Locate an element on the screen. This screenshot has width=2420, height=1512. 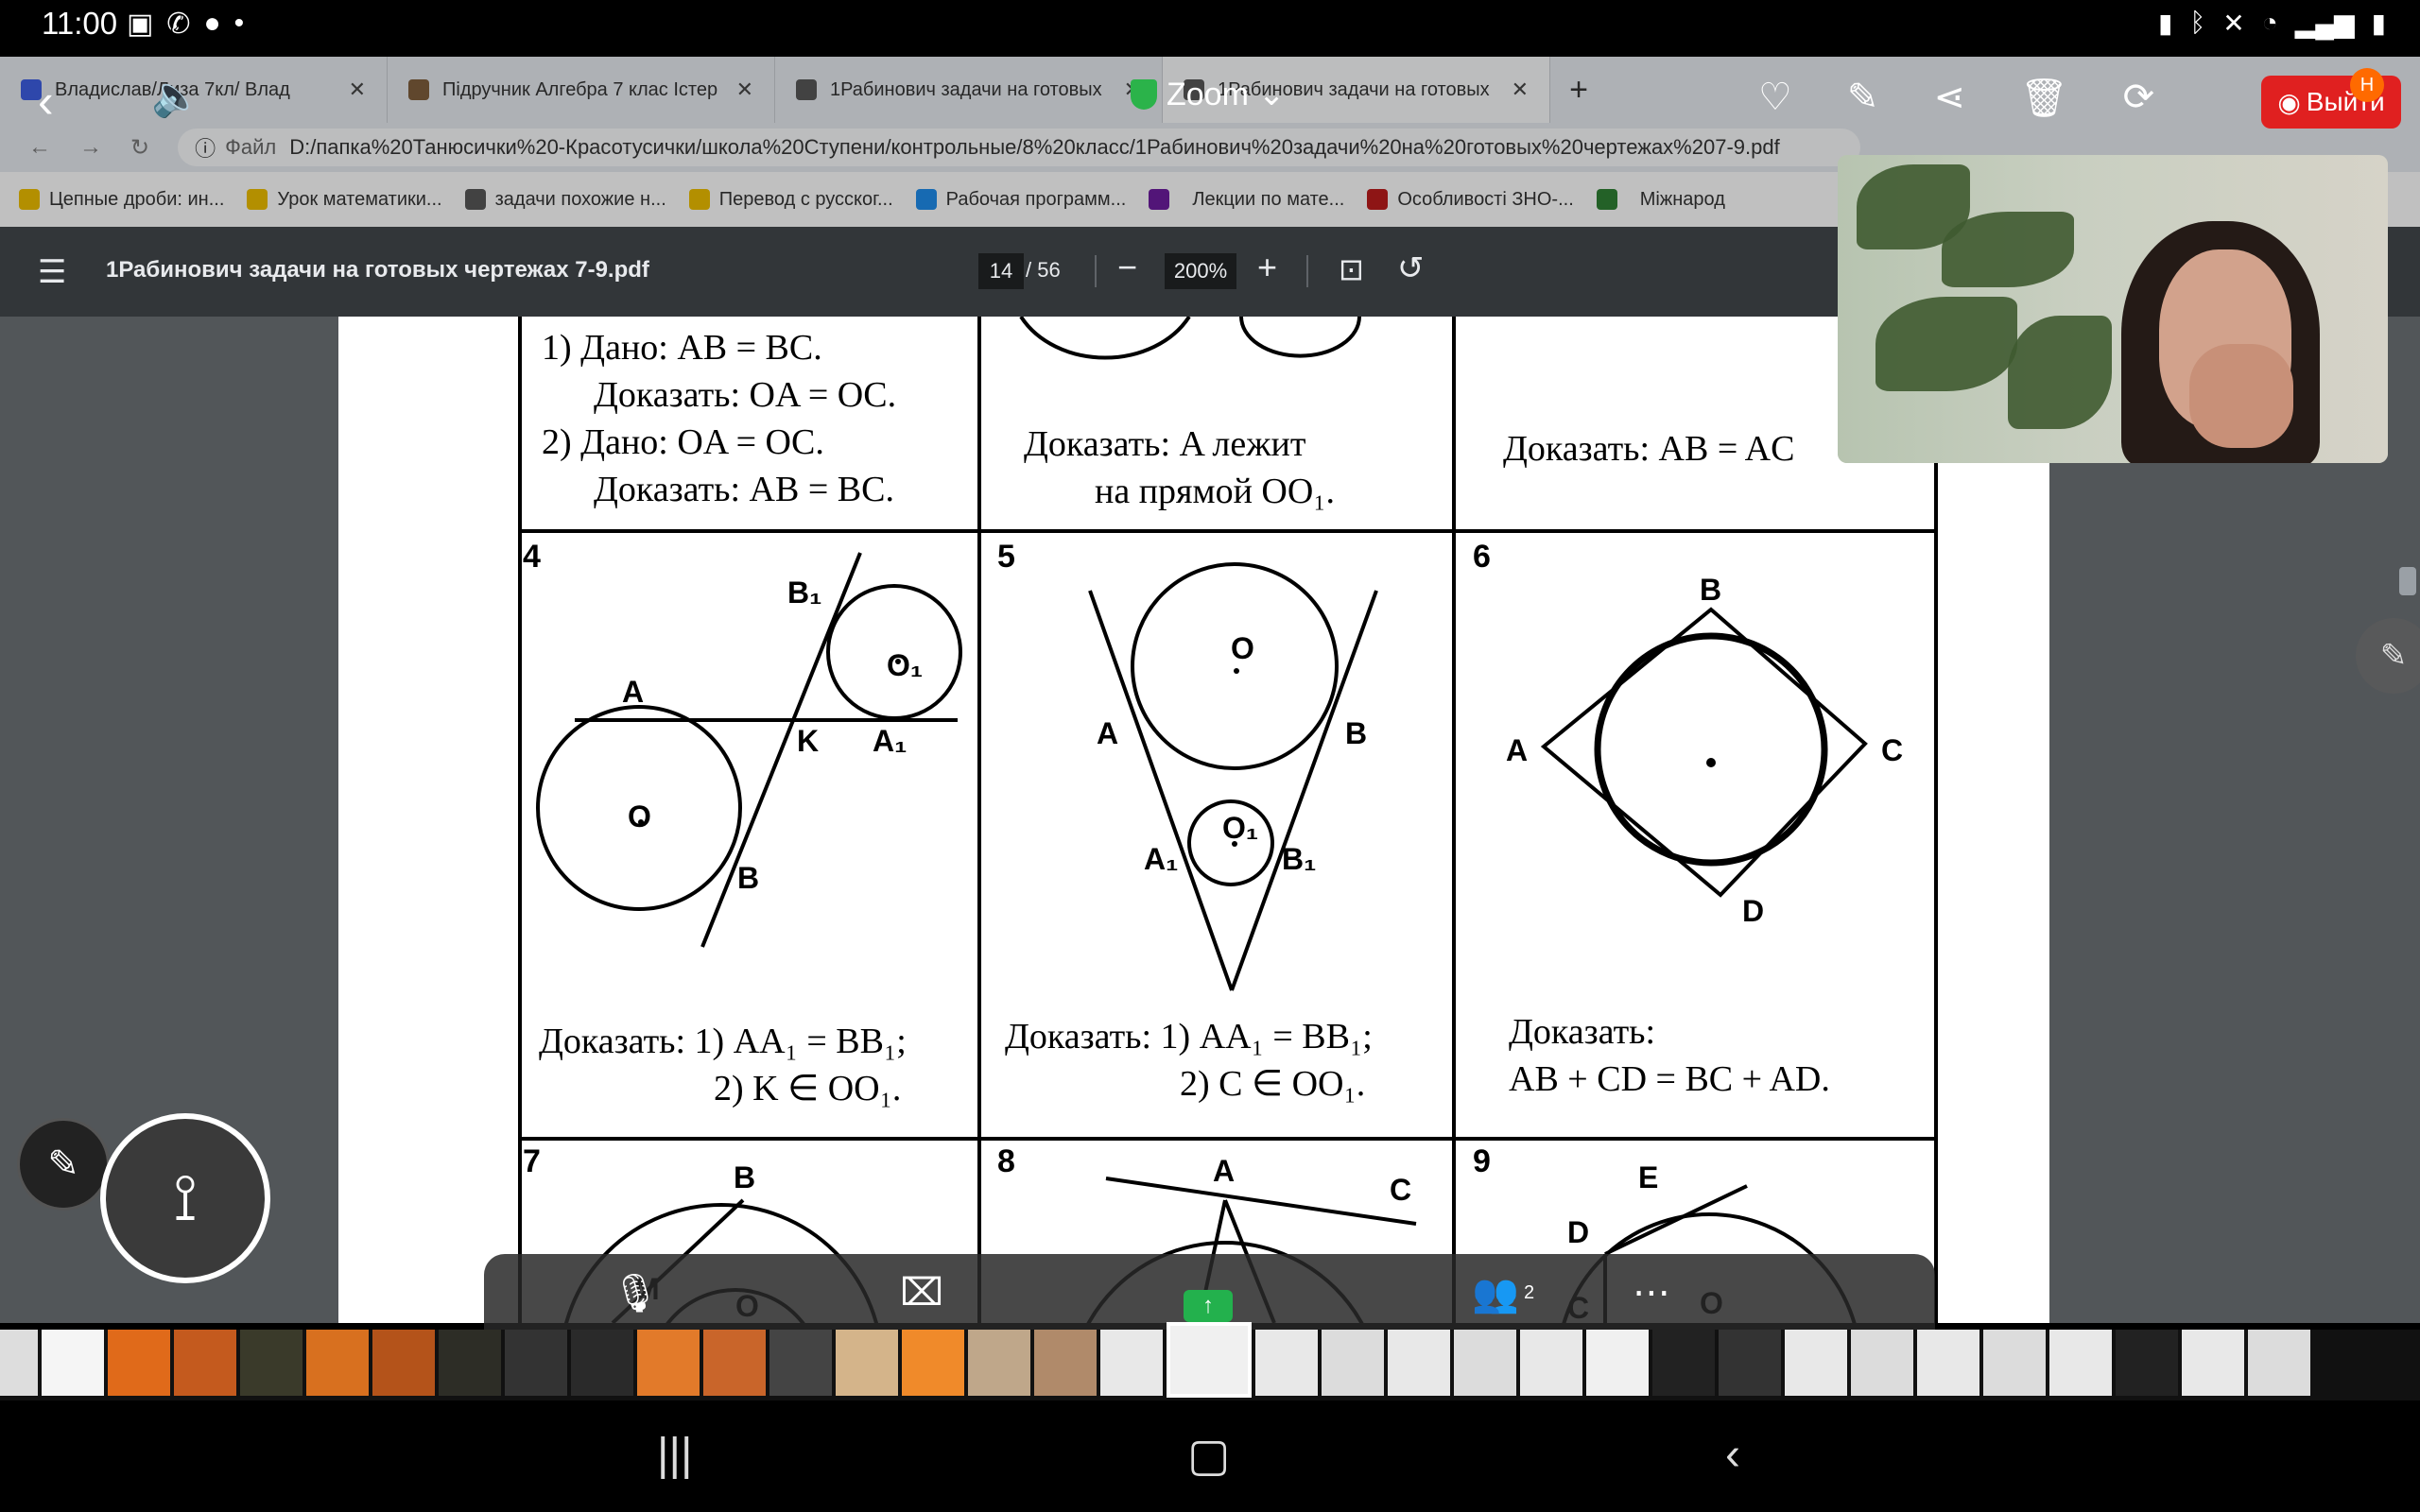
problem-2-text: Доказать: A лежит на прямой OO₁. is located at coordinates (1179, 468).